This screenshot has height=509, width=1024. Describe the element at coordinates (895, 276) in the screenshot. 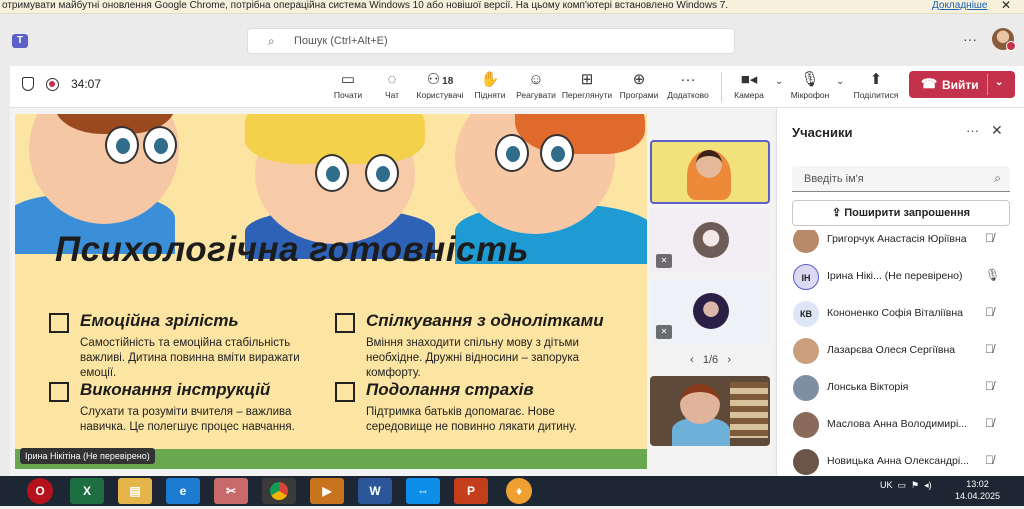

I see `participant-name: Ірина Нікі... (Не перевірено)` at that location.